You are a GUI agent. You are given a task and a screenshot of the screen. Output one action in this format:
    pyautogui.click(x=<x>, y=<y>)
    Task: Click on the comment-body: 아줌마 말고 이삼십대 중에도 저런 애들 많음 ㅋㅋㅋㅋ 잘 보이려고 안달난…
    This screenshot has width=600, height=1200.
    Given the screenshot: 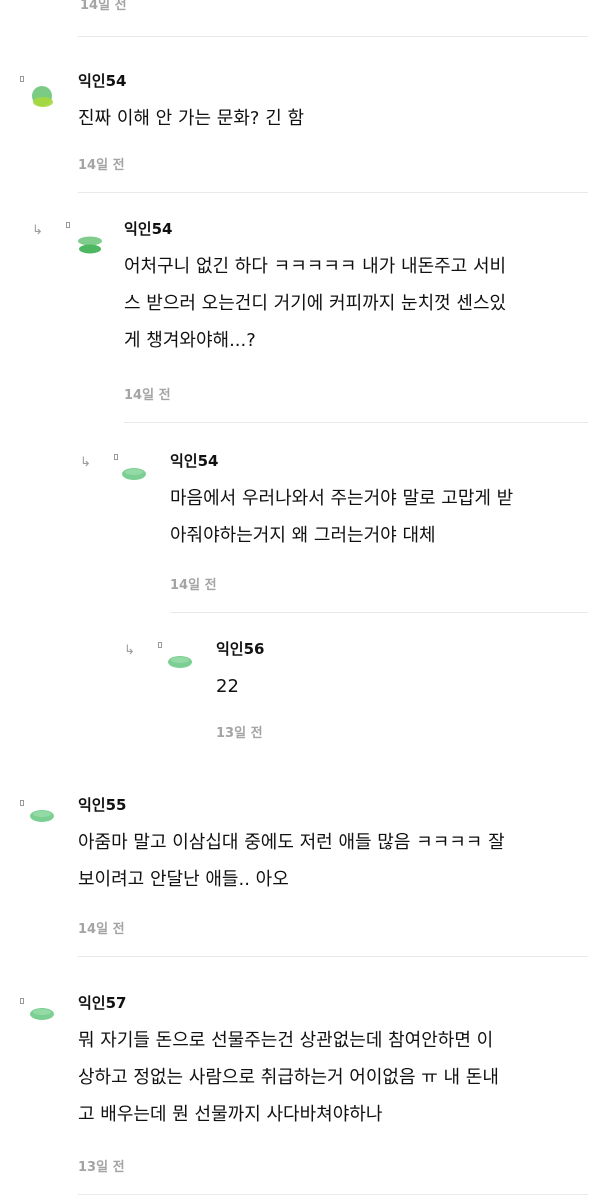 What is the action you would take?
    pyautogui.click(x=291, y=861)
    